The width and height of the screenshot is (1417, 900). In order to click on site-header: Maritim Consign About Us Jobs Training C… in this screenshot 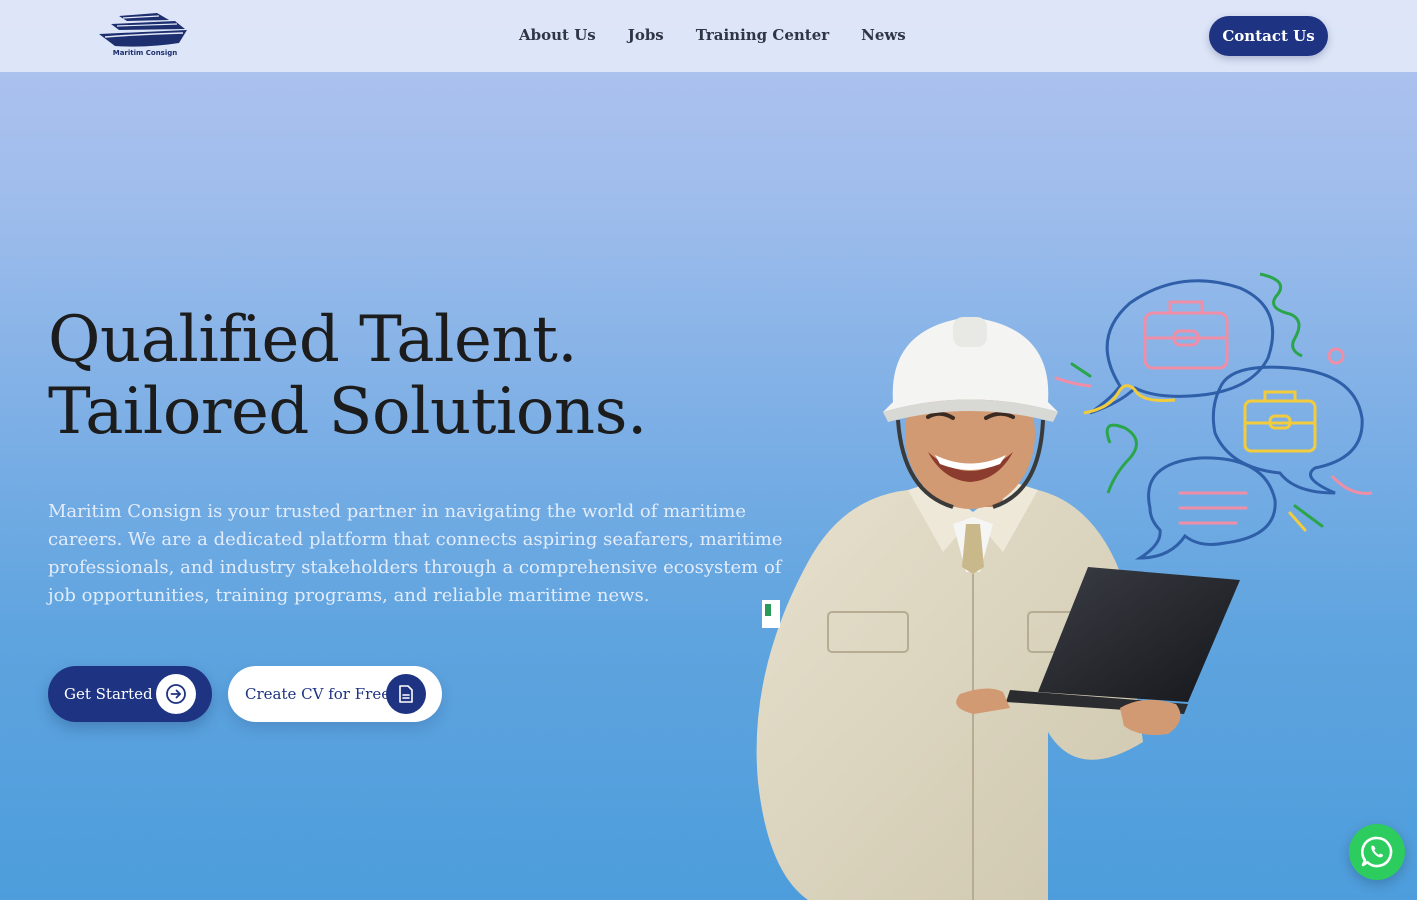, I will do `click(708, 36)`.